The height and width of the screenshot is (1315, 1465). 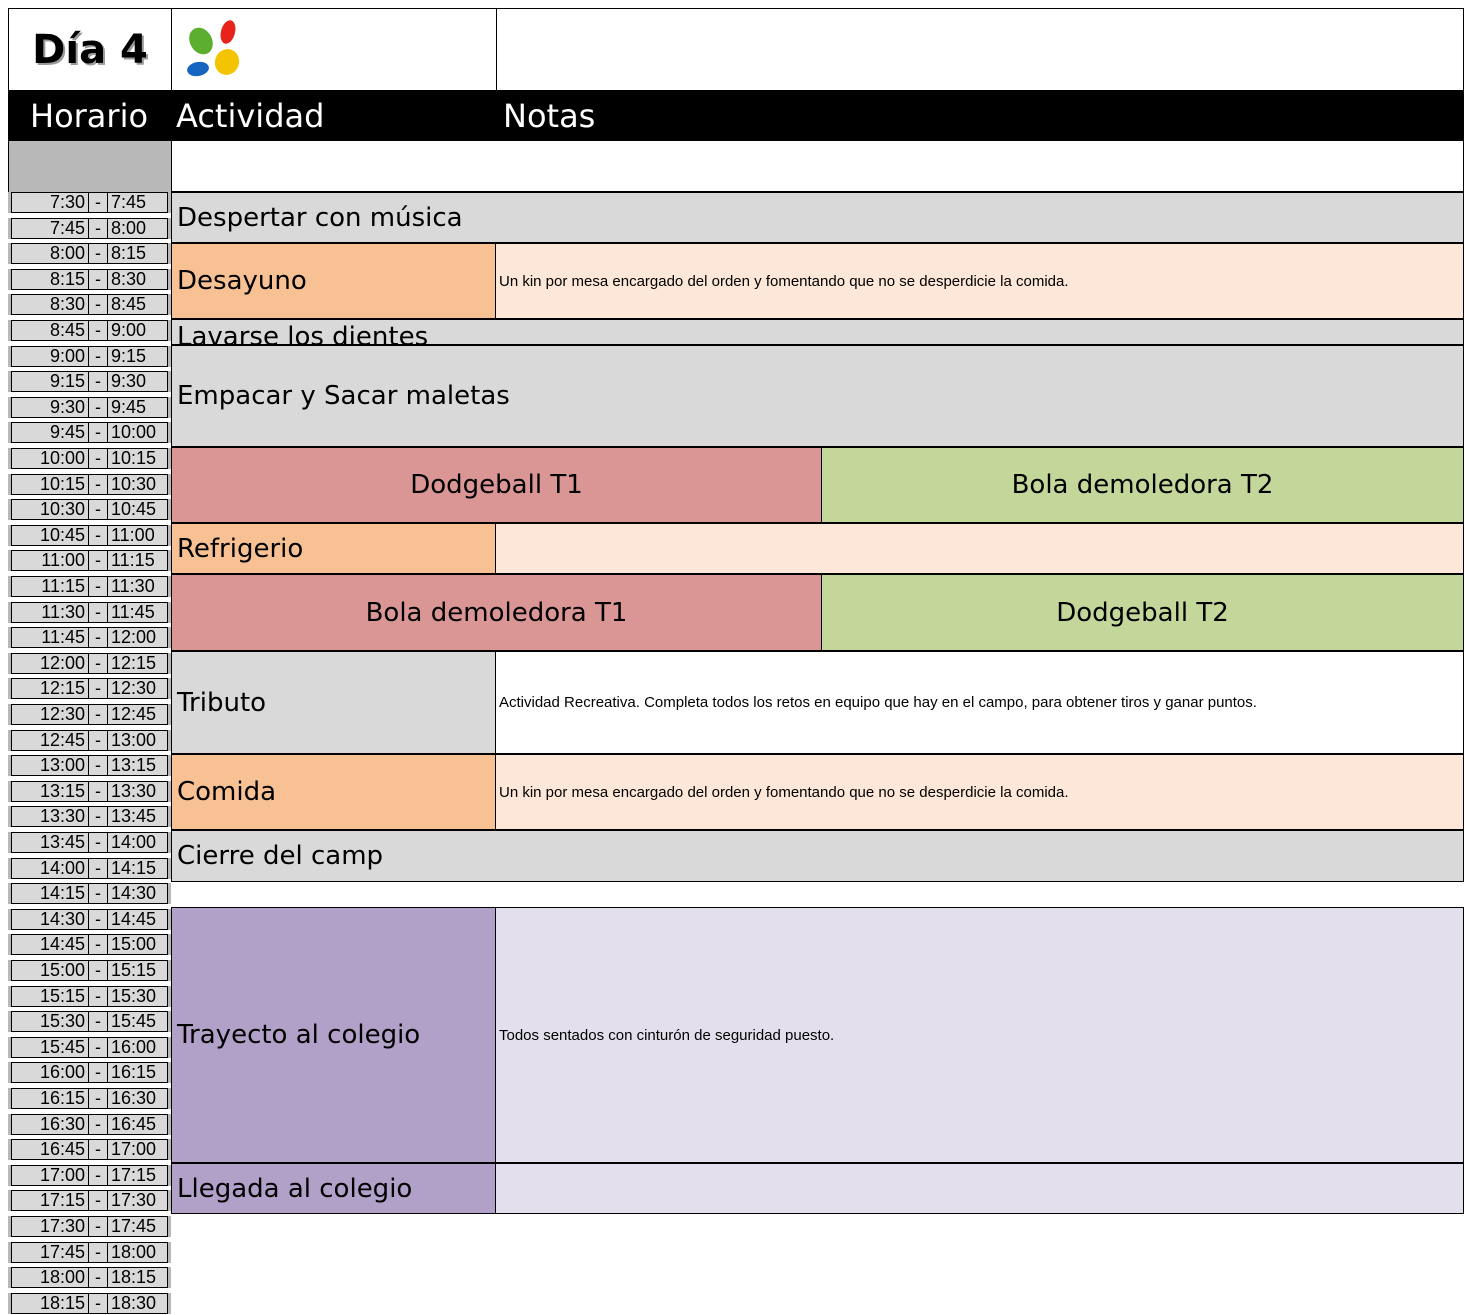 What do you see at coordinates (137, 944) in the screenshot?
I see `time-end: 15:00` at bounding box center [137, 944].